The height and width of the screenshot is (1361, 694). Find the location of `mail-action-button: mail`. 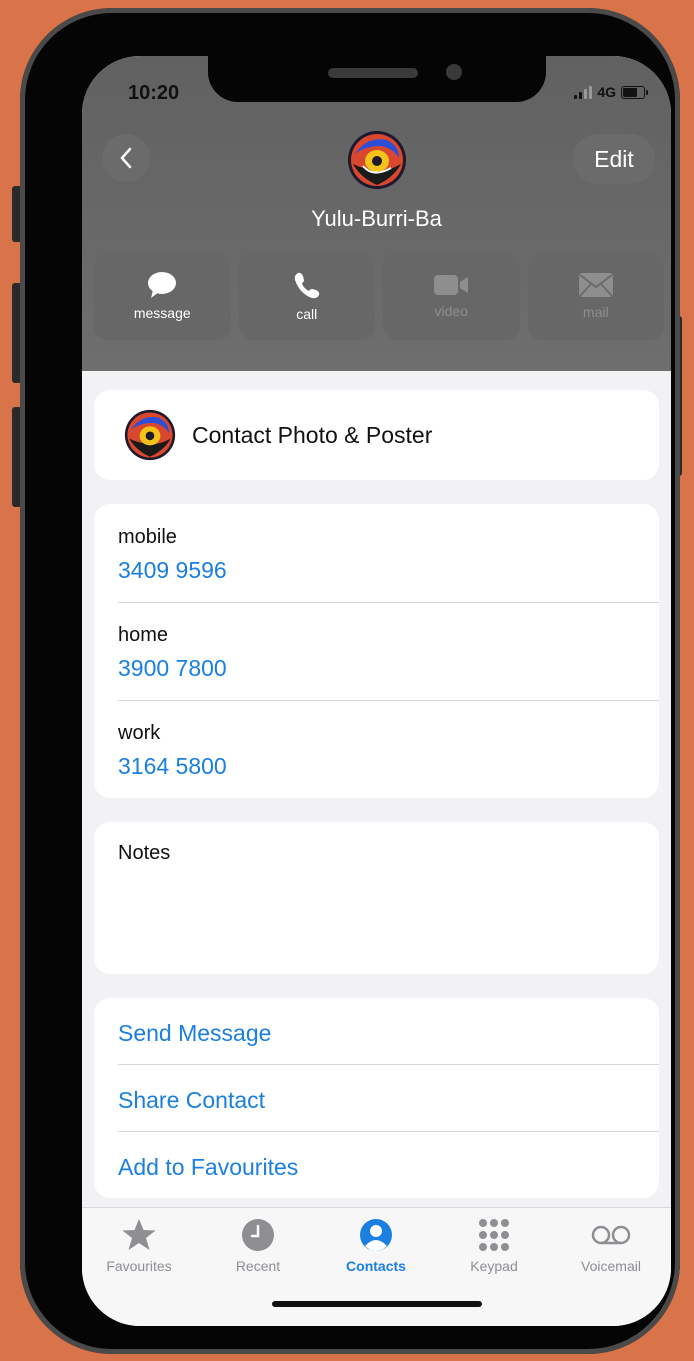

mail-action-button: mail is located at coordinates (595, 296).